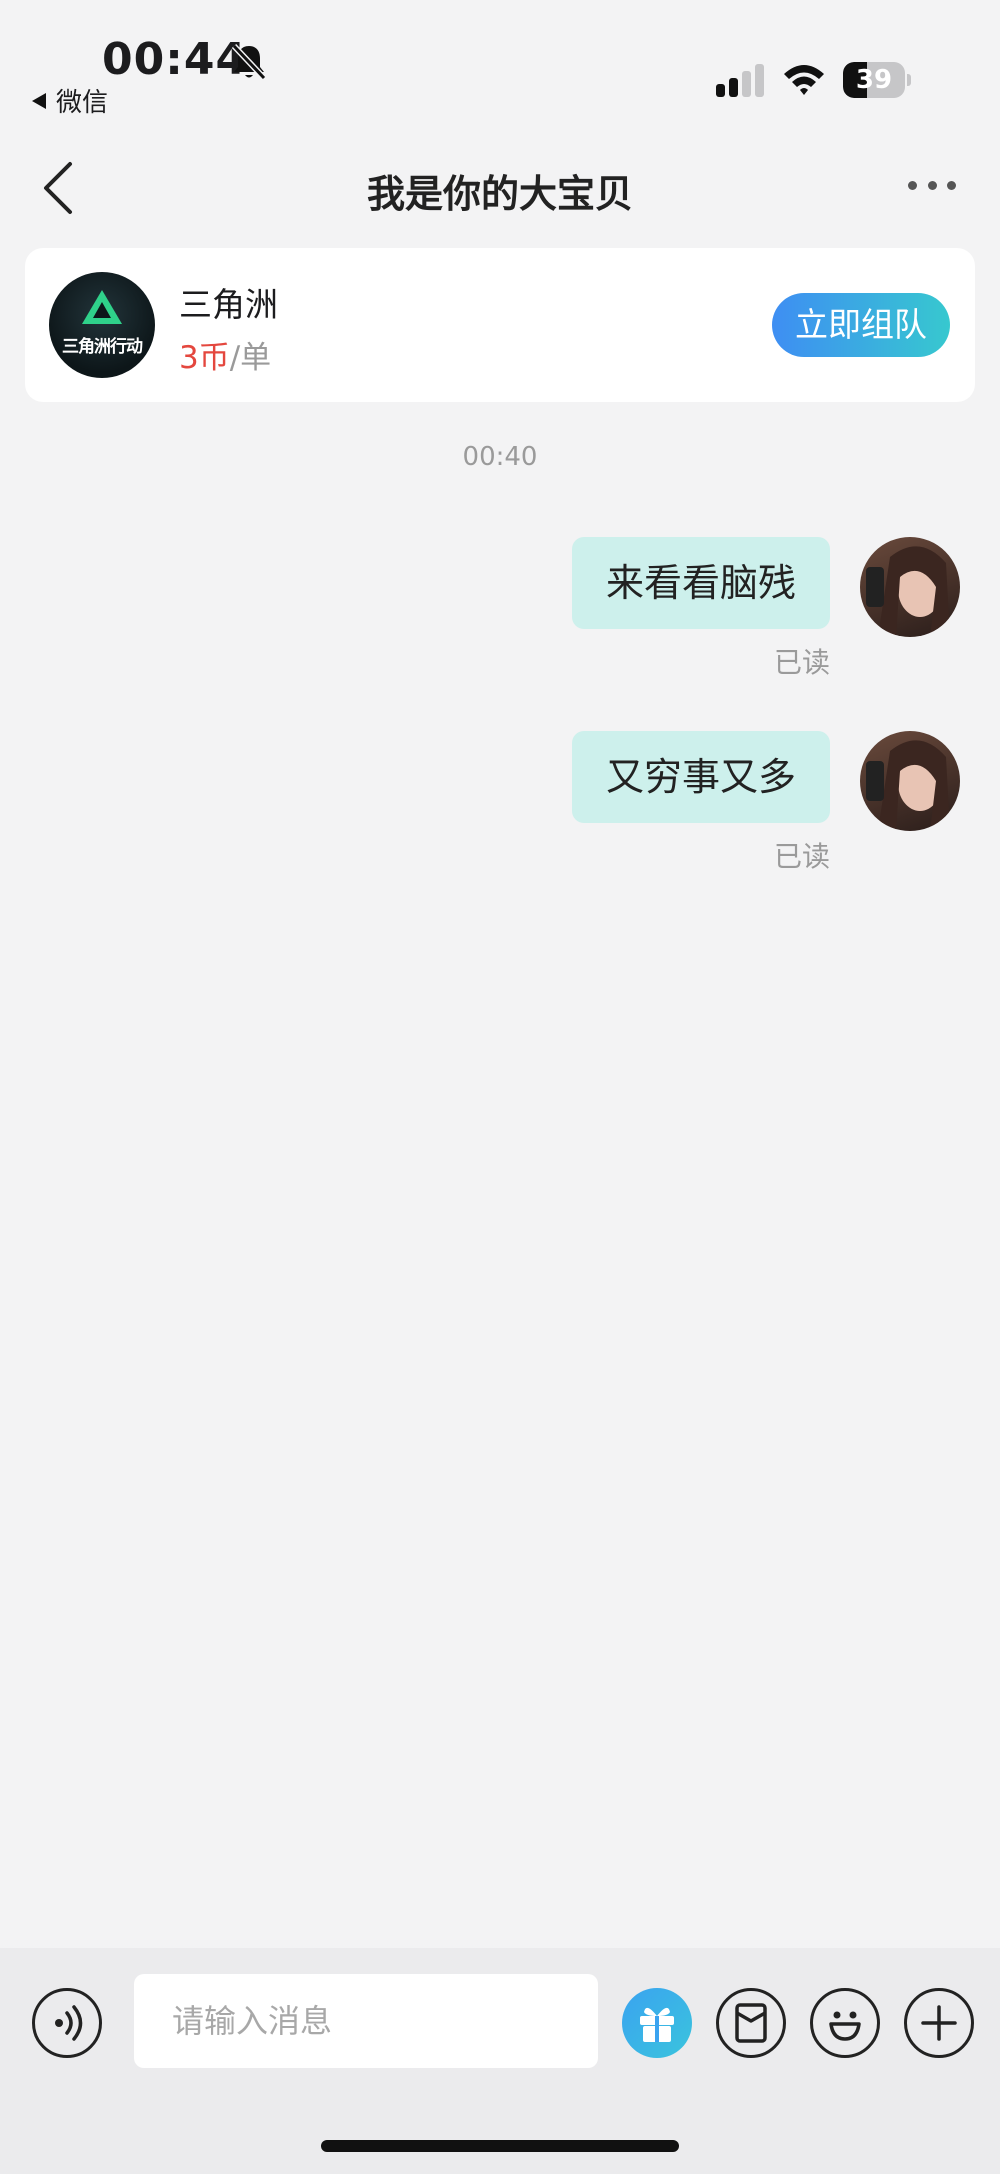  I want to click on battery-level: 39, so click(874, 80).